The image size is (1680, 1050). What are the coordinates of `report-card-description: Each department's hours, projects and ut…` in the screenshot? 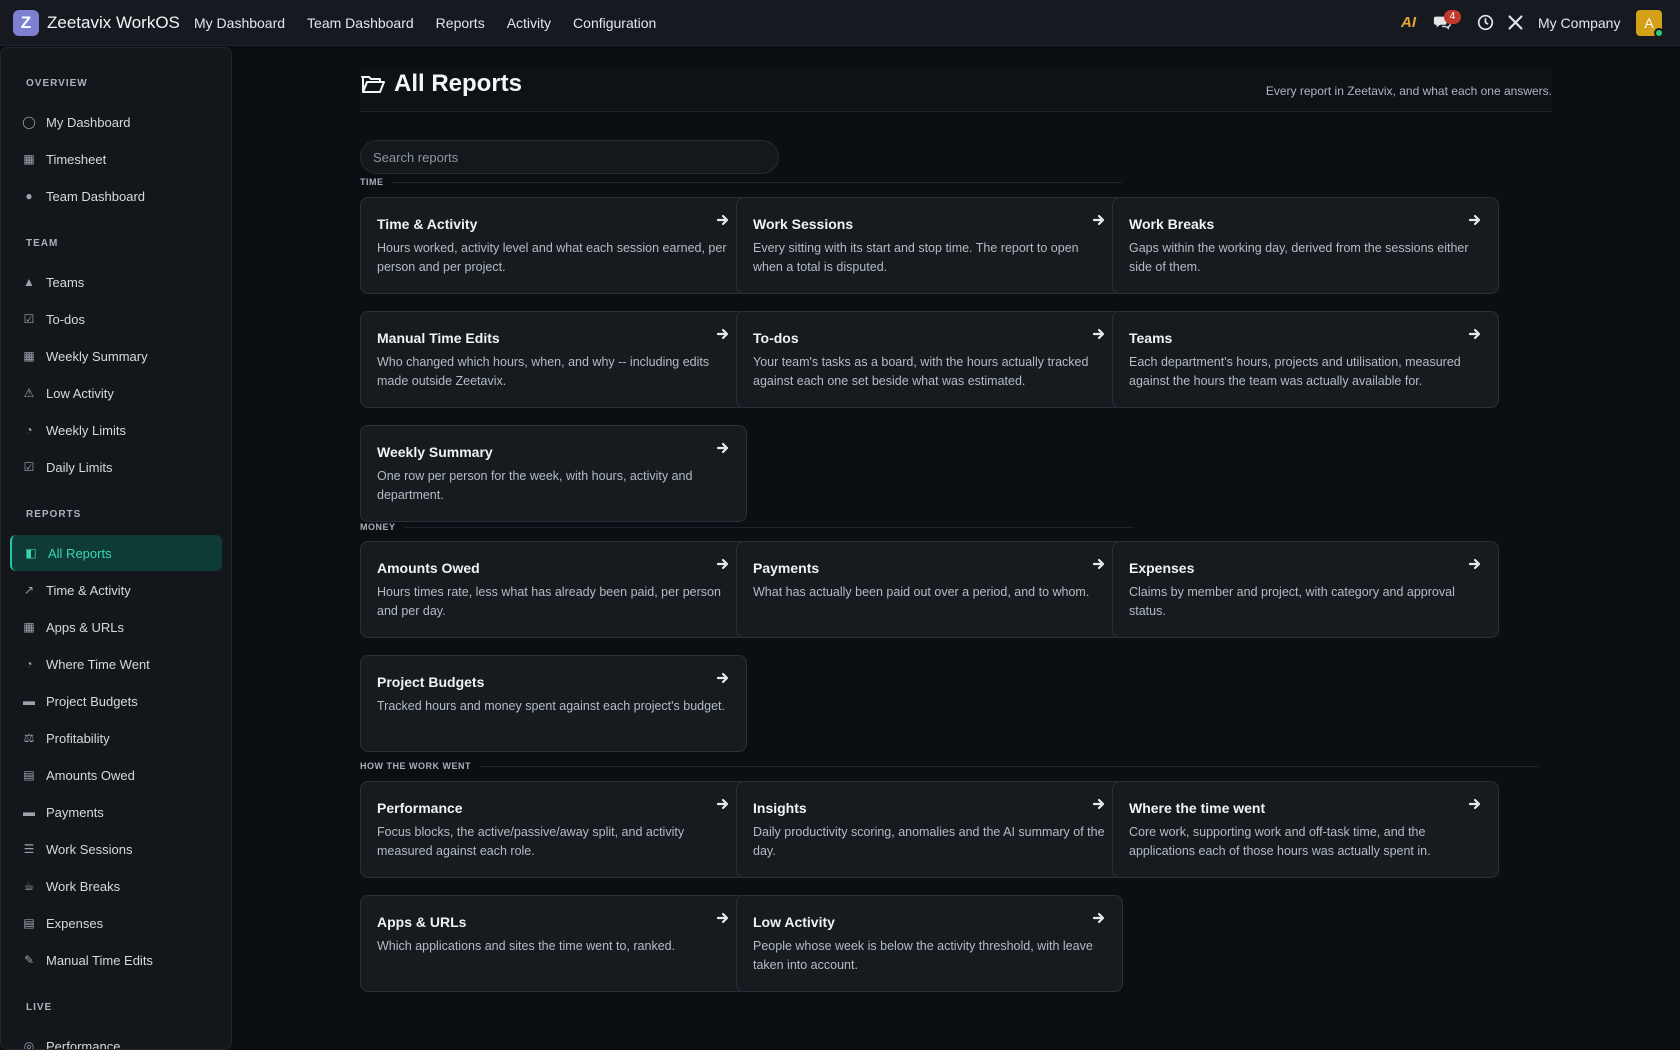 It's located at (1295, 371).